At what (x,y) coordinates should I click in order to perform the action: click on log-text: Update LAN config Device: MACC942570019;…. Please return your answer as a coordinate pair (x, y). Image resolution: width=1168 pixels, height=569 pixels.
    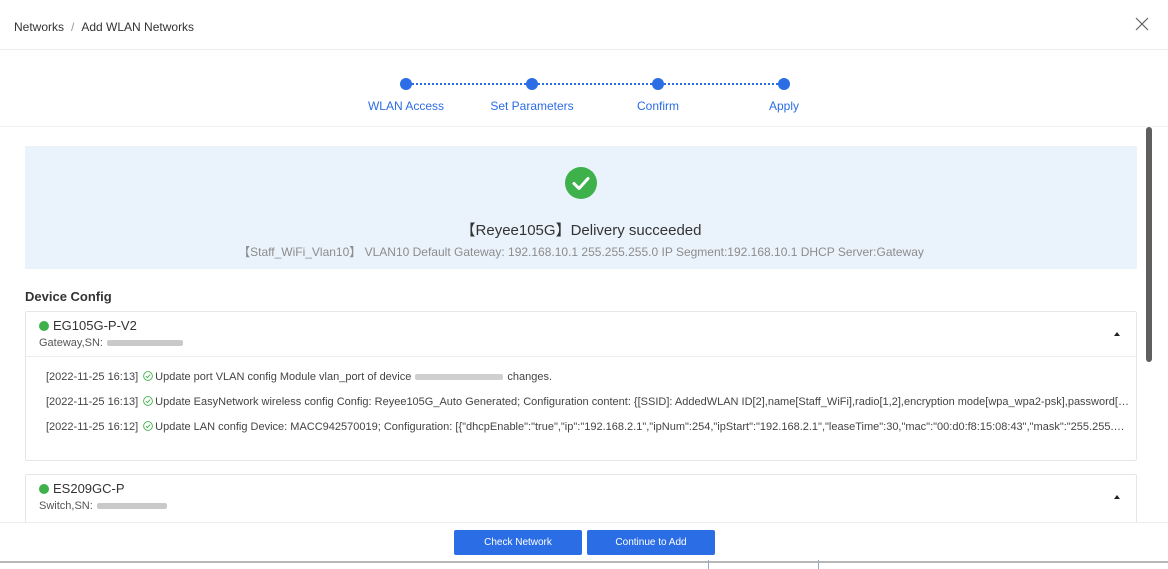
    Looking at the image, I should click on (642, 427).